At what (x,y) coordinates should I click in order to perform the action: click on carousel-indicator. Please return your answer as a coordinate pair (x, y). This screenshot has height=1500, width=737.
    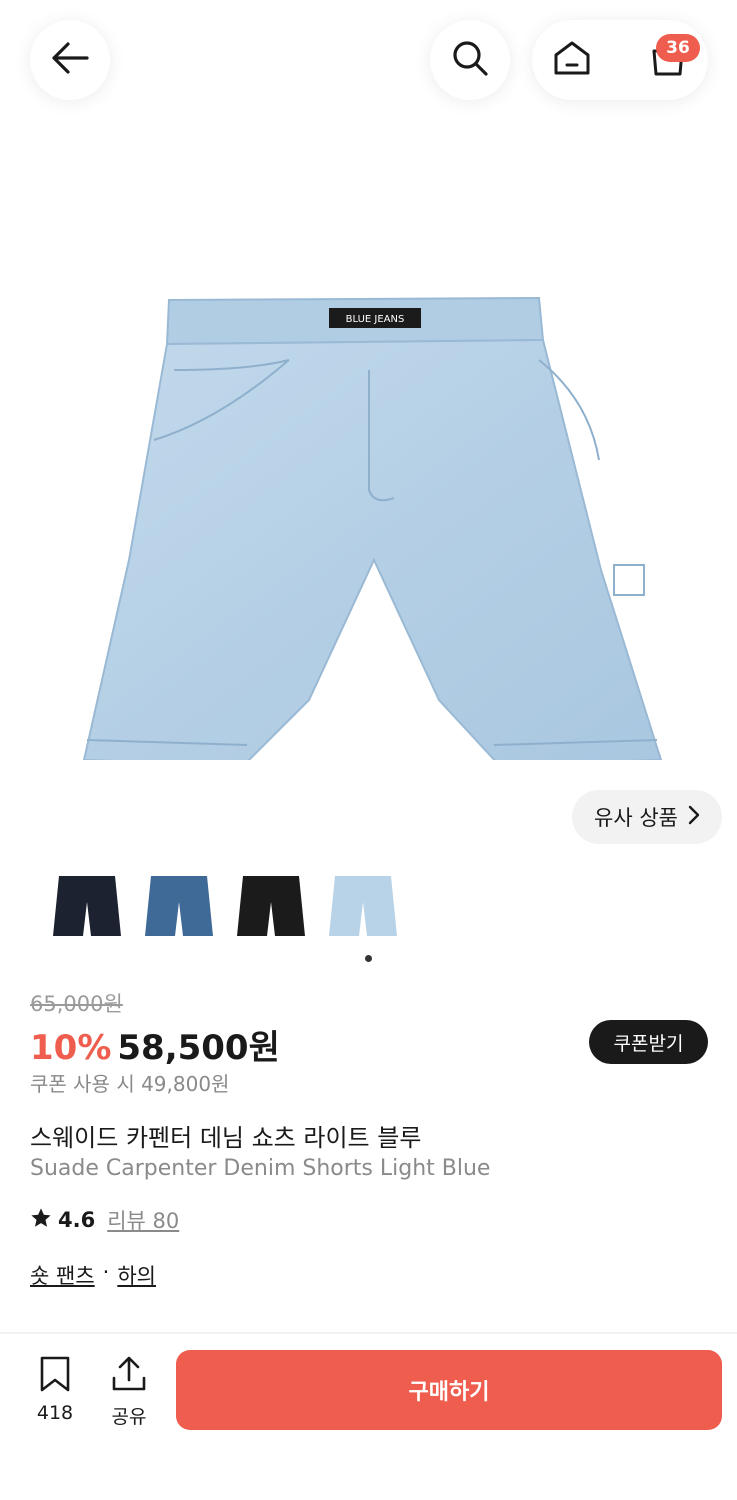
    Looking at the image, I should click on (368, 958).